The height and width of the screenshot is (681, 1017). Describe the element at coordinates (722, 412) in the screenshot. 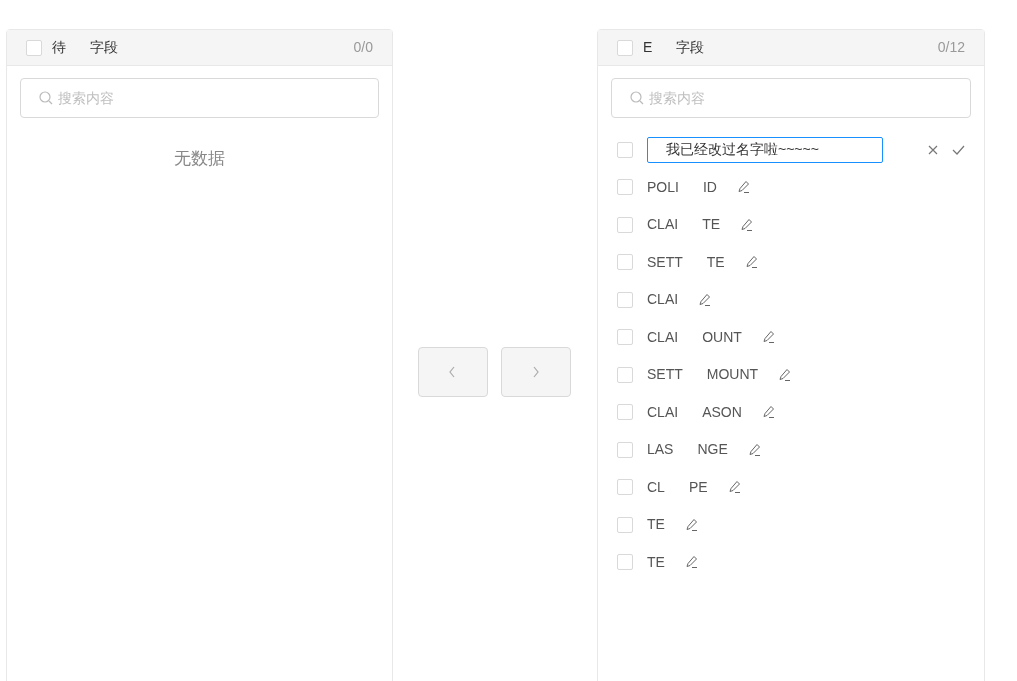

I see `field-label: ASON` at that location.